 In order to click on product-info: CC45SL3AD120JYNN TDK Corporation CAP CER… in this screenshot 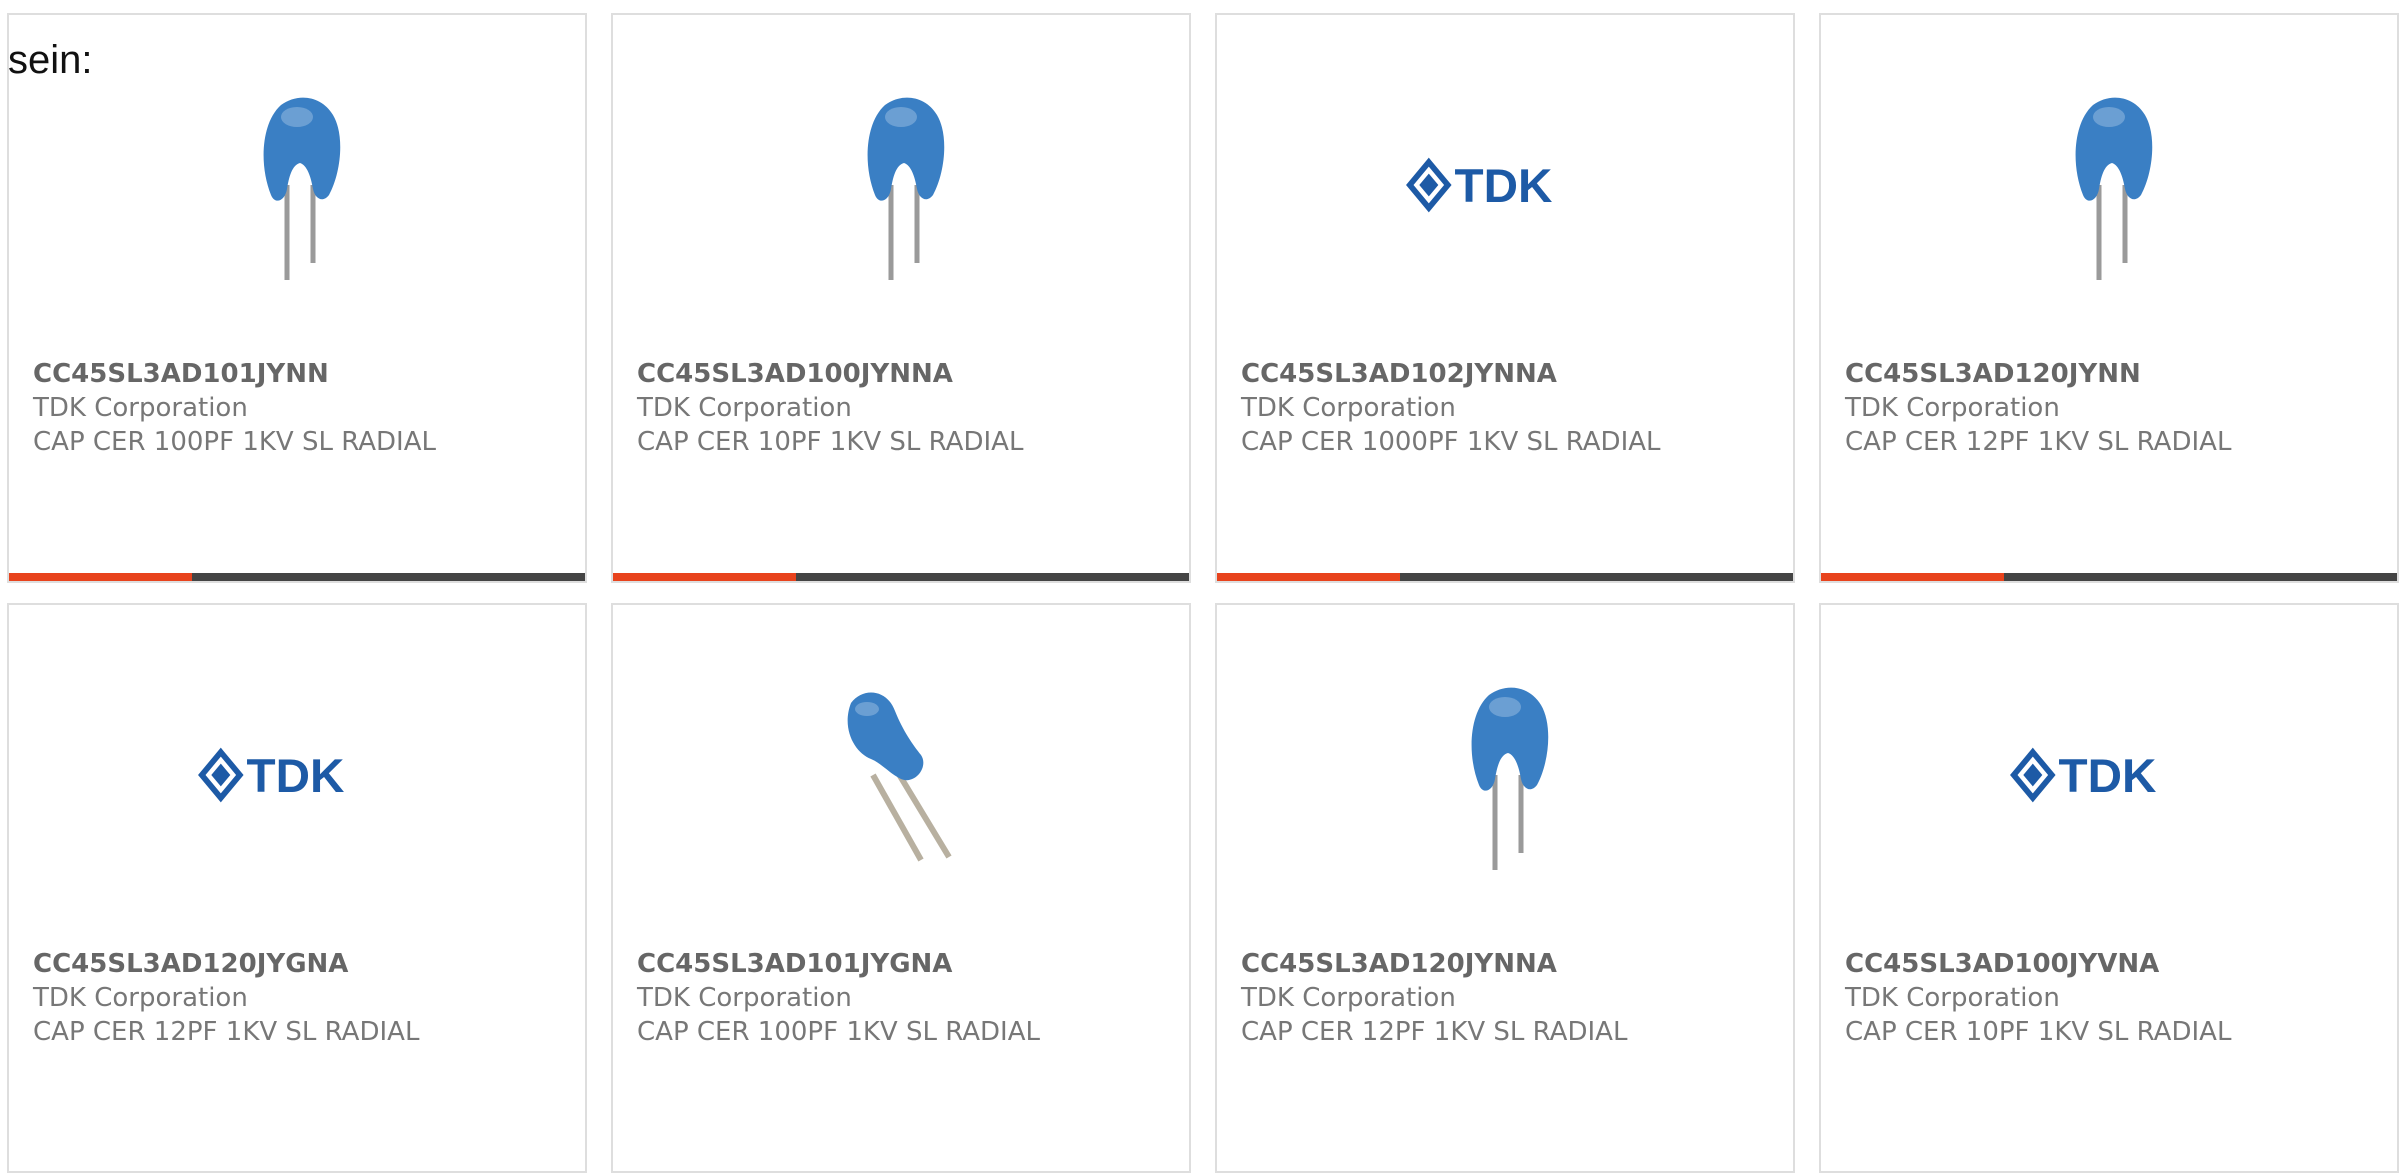, I will do `click(2113, 408)`.